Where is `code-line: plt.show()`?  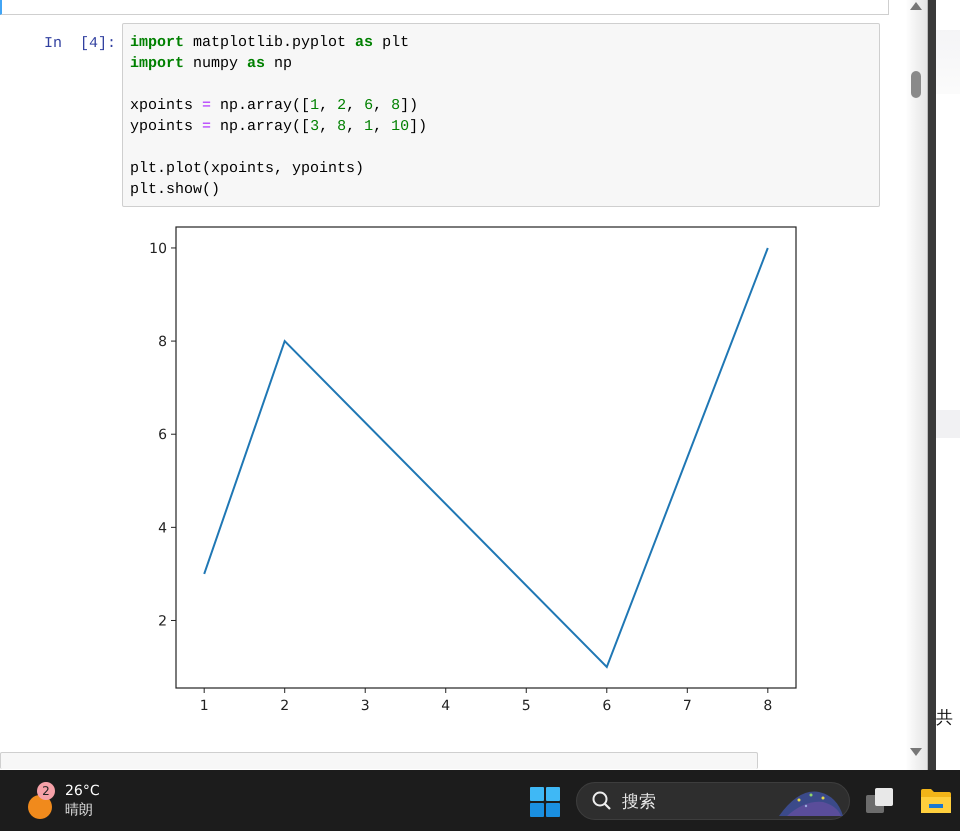 code-line: plt.show() is located at coordinates (175, 189).